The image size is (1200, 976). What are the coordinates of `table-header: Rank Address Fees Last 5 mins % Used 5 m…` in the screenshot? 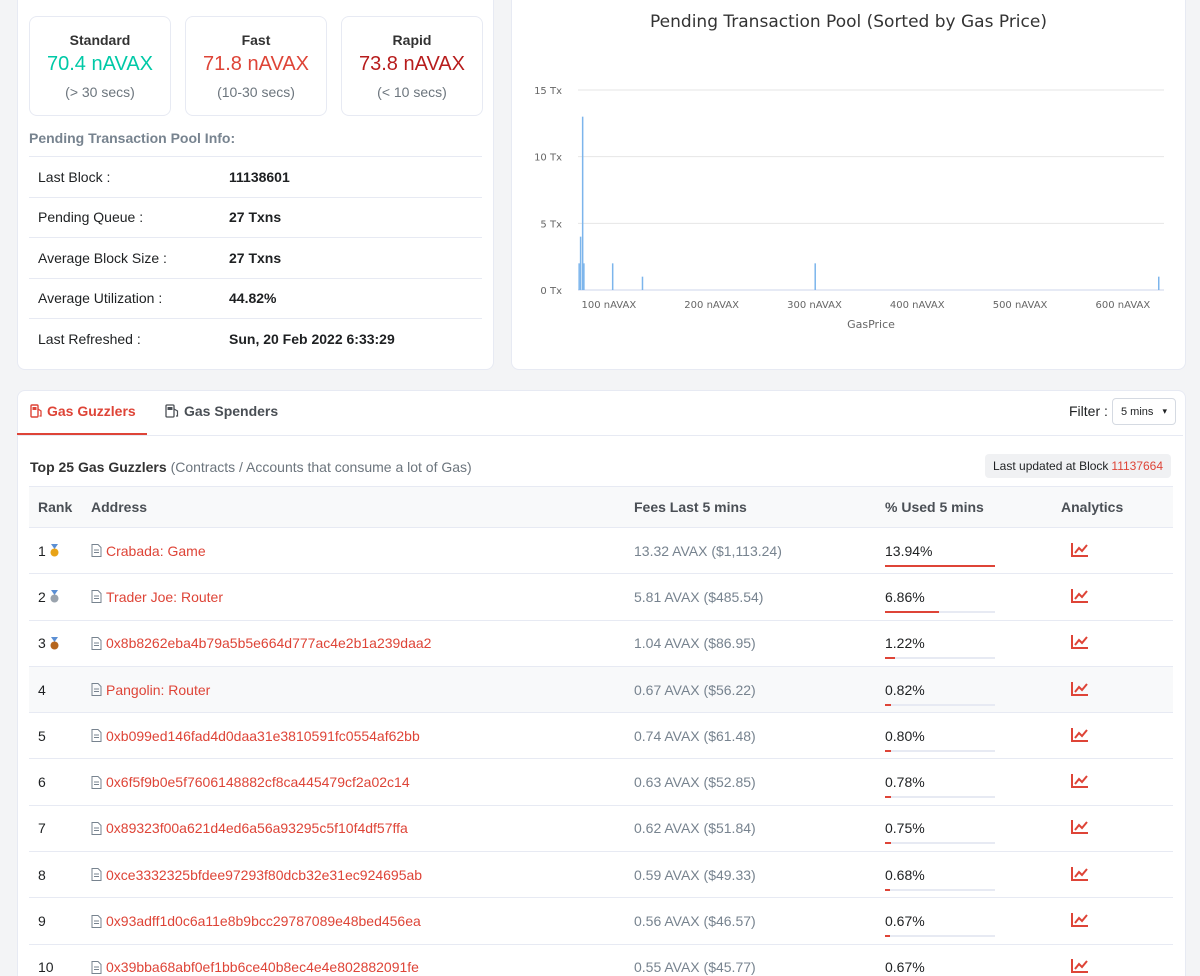 It's located at (601, 507).